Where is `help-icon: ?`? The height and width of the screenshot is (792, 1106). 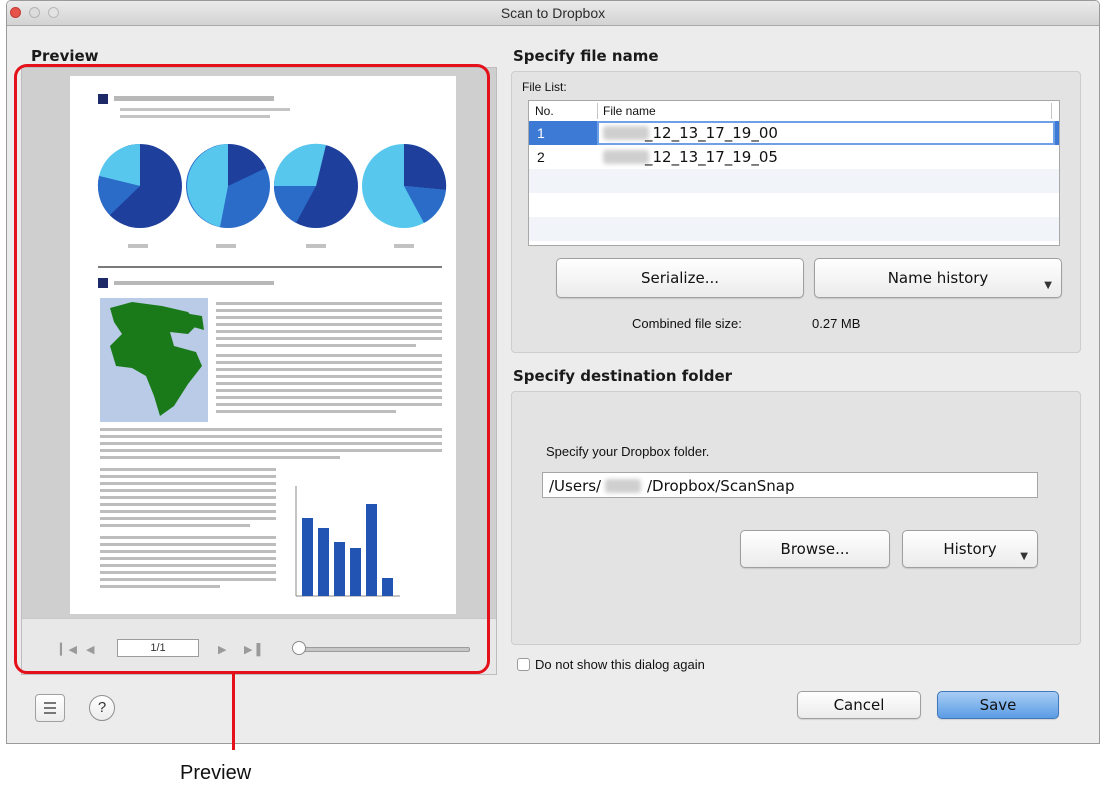 help-icon: ? is located at coordinates (102, 708).